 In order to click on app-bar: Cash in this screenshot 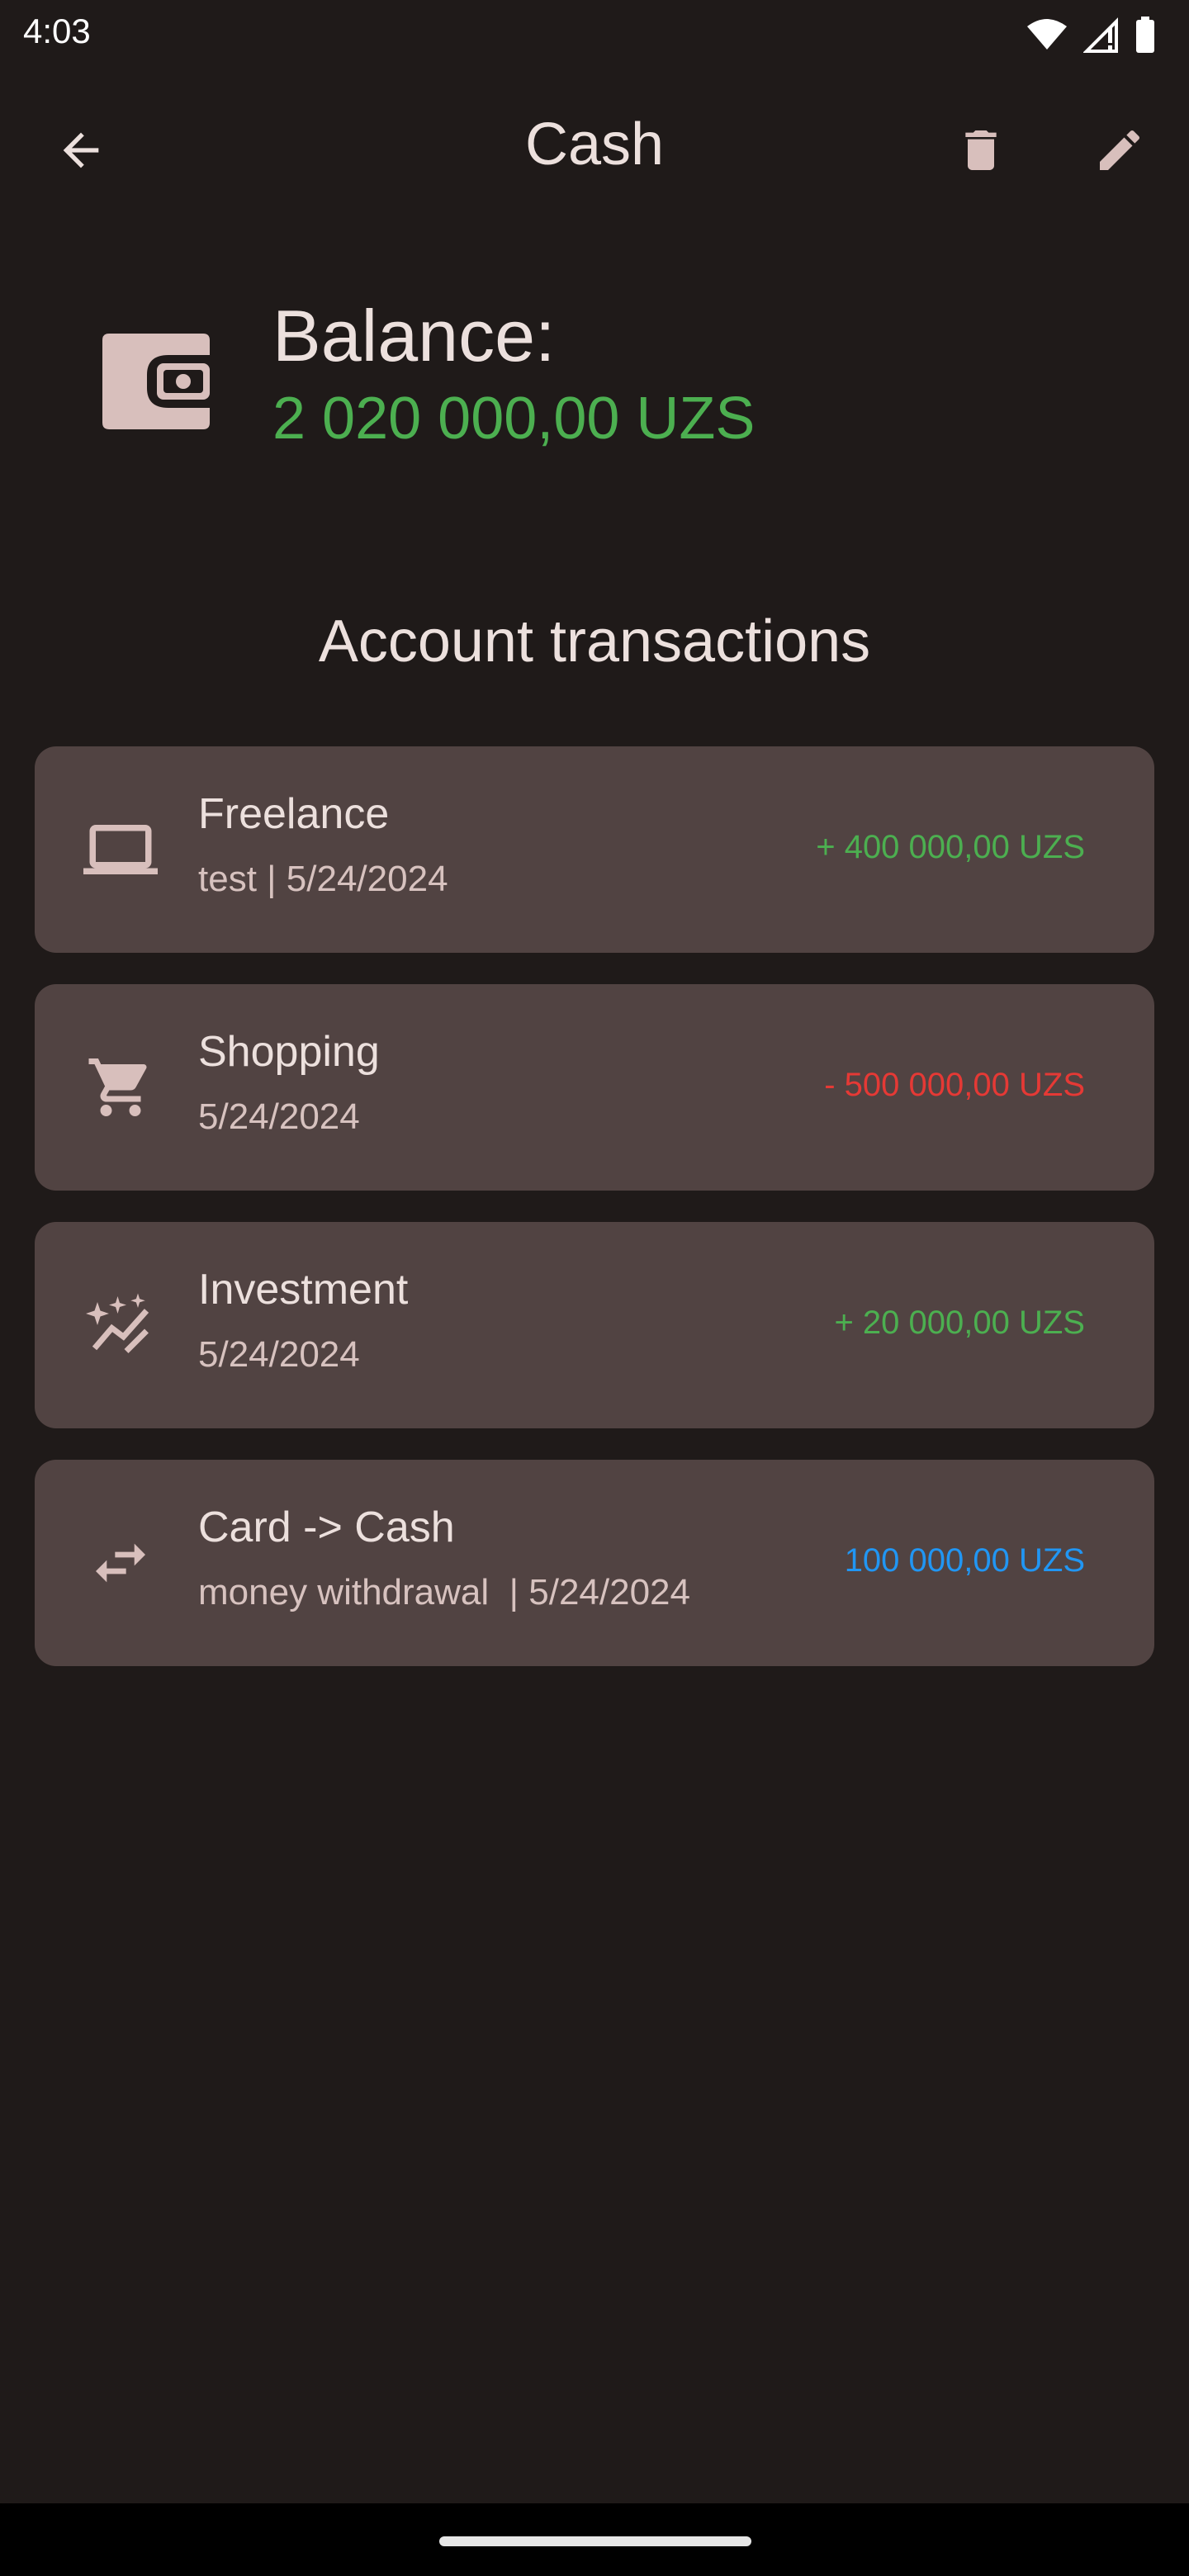, I will do `click(594, 150)`.